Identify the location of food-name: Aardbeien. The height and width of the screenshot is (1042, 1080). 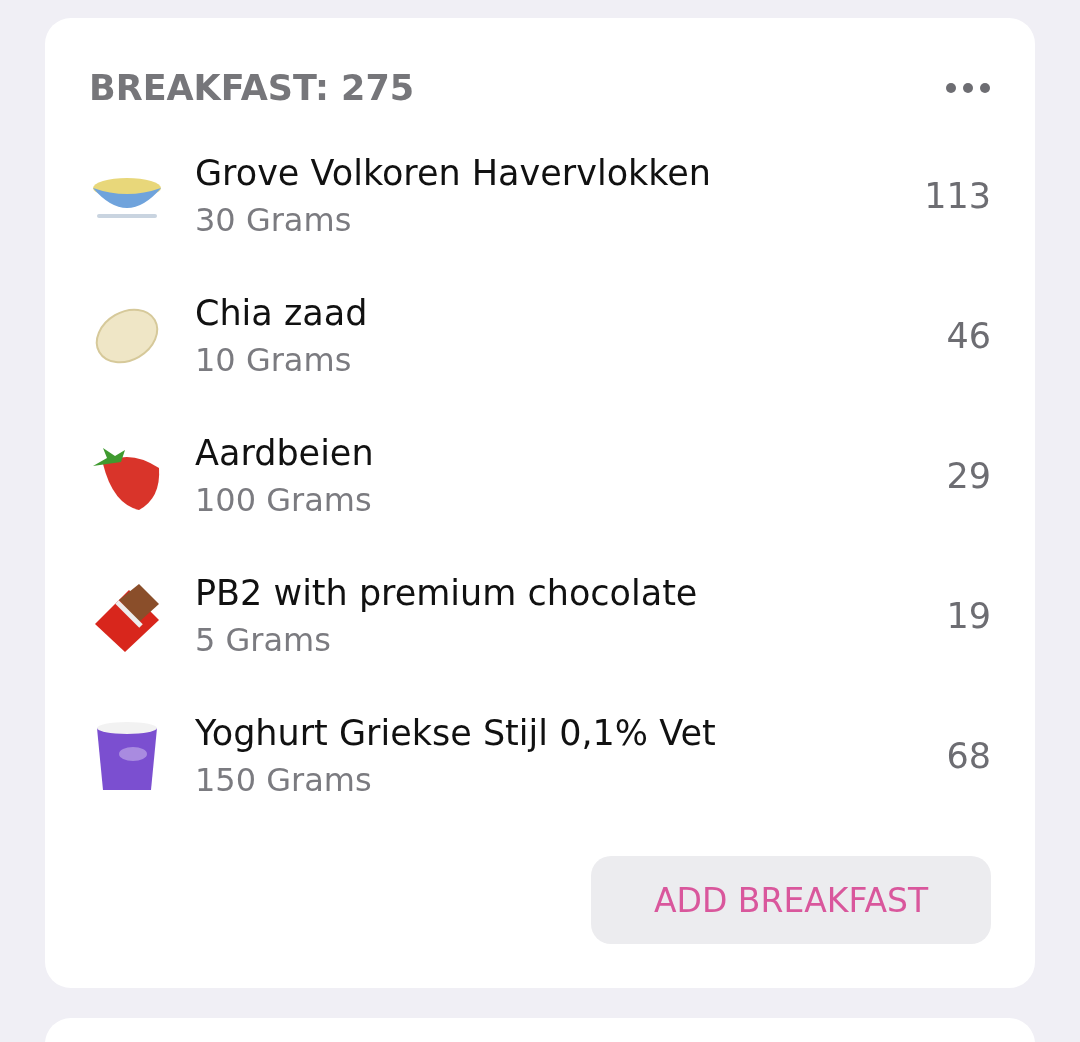
(285, 453).